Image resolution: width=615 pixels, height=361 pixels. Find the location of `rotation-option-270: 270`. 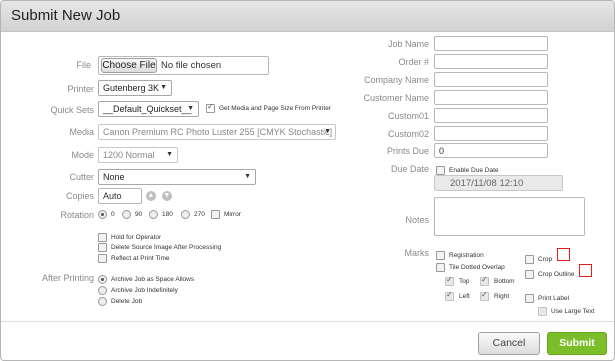

rotation-option-270: 270 is located at coordinates (199, 214).